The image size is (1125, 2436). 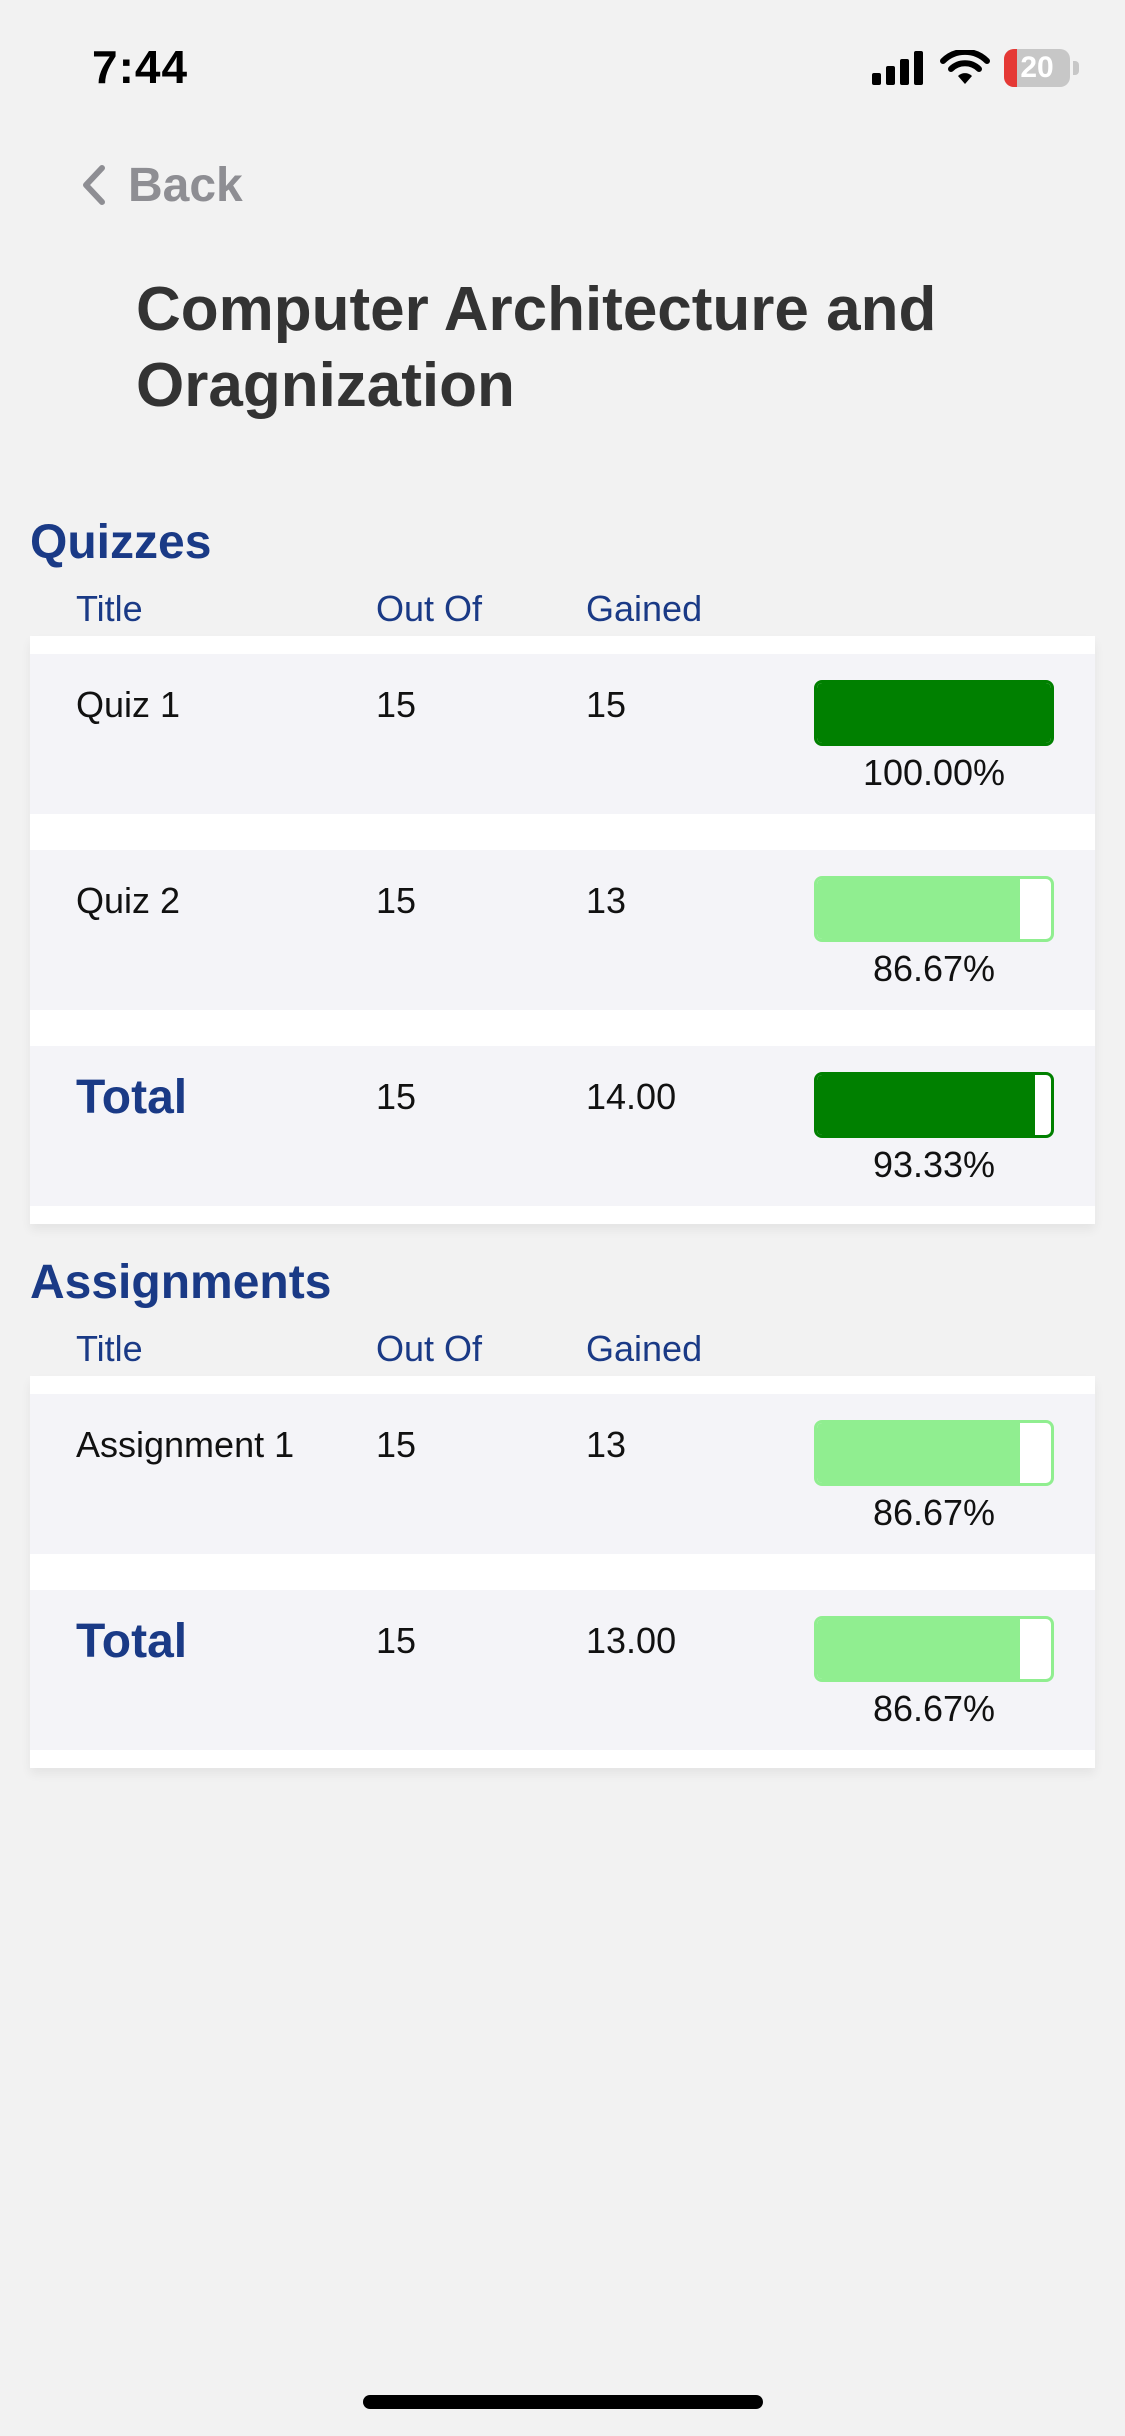 What do you see at coordinates (94, 185) in the screenshot?
I see `chevron-left-icon` at bounding box center [94, 185].